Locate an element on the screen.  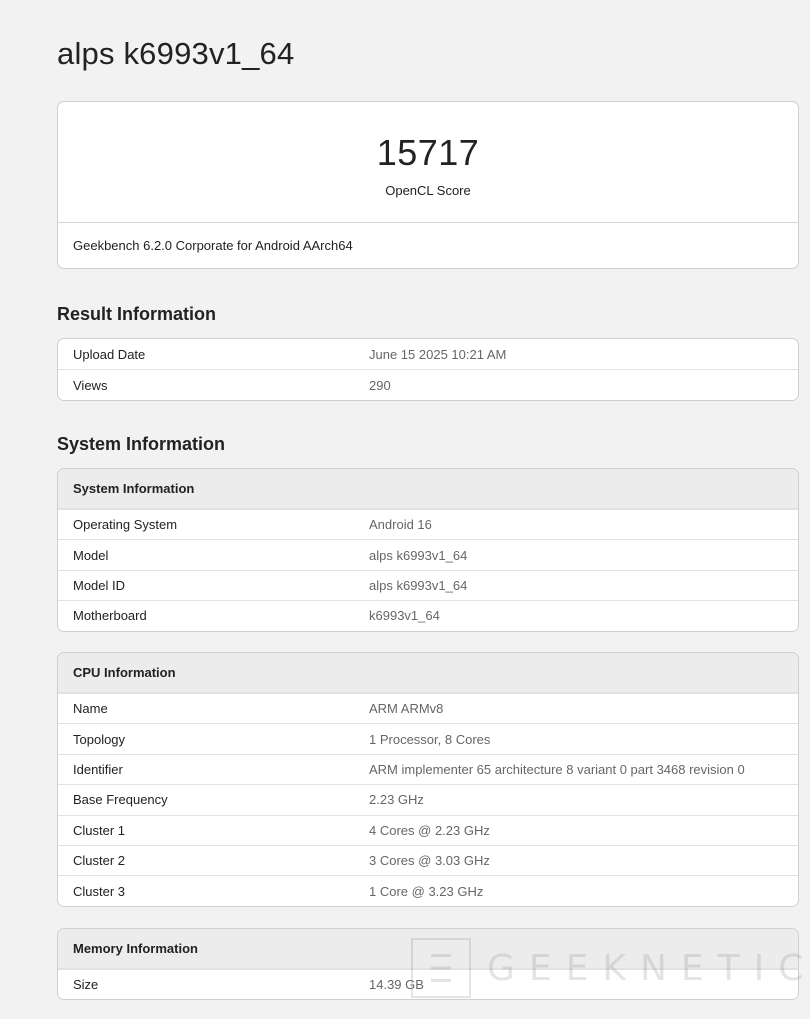
row-key: Base Frequency is located at coordinates (120, 800).